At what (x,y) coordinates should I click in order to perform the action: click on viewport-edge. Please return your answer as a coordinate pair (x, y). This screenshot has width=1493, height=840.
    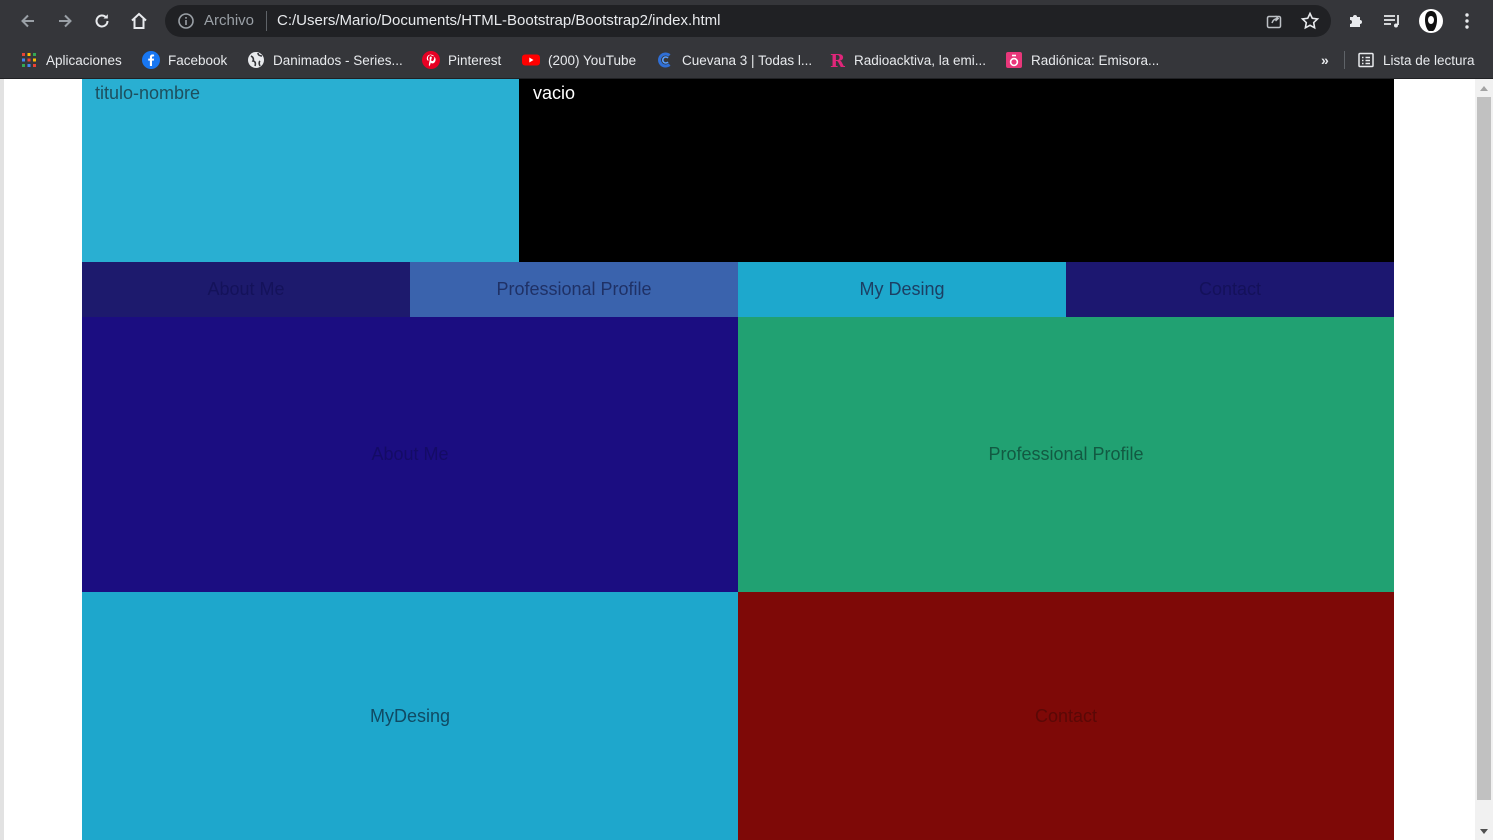
    Looking at the image, I should click on (2, 459).